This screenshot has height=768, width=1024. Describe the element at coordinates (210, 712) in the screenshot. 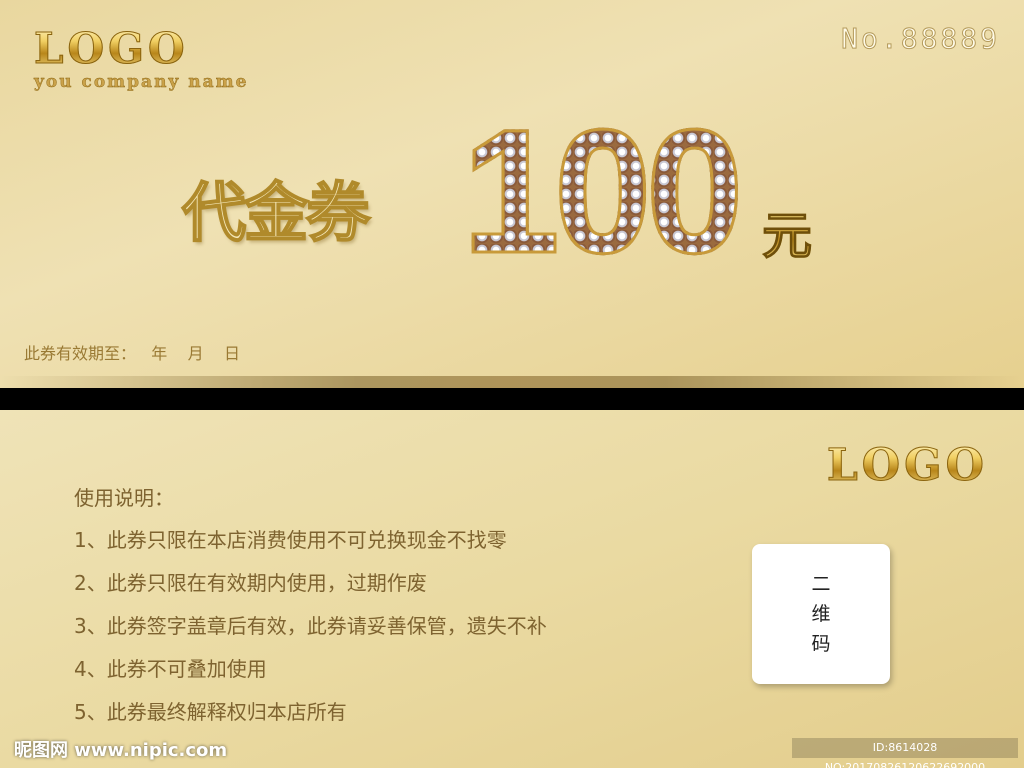

I see `instruction-item: 5、此券最终解释权归本店所有` at that location.